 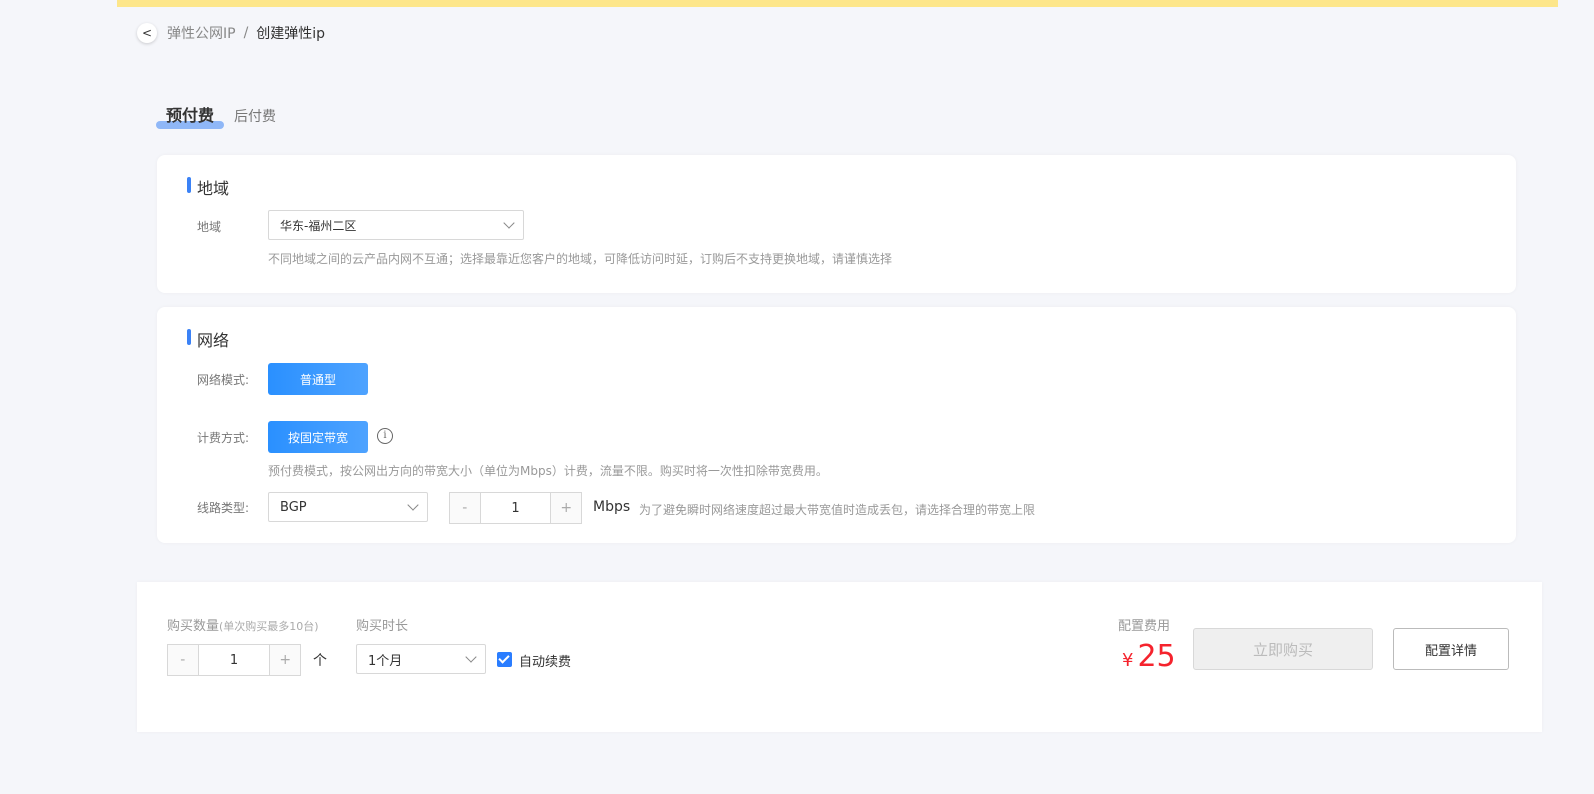 I want to click on network-mode-normal-button: 普通型, so click(x=318, y=379).